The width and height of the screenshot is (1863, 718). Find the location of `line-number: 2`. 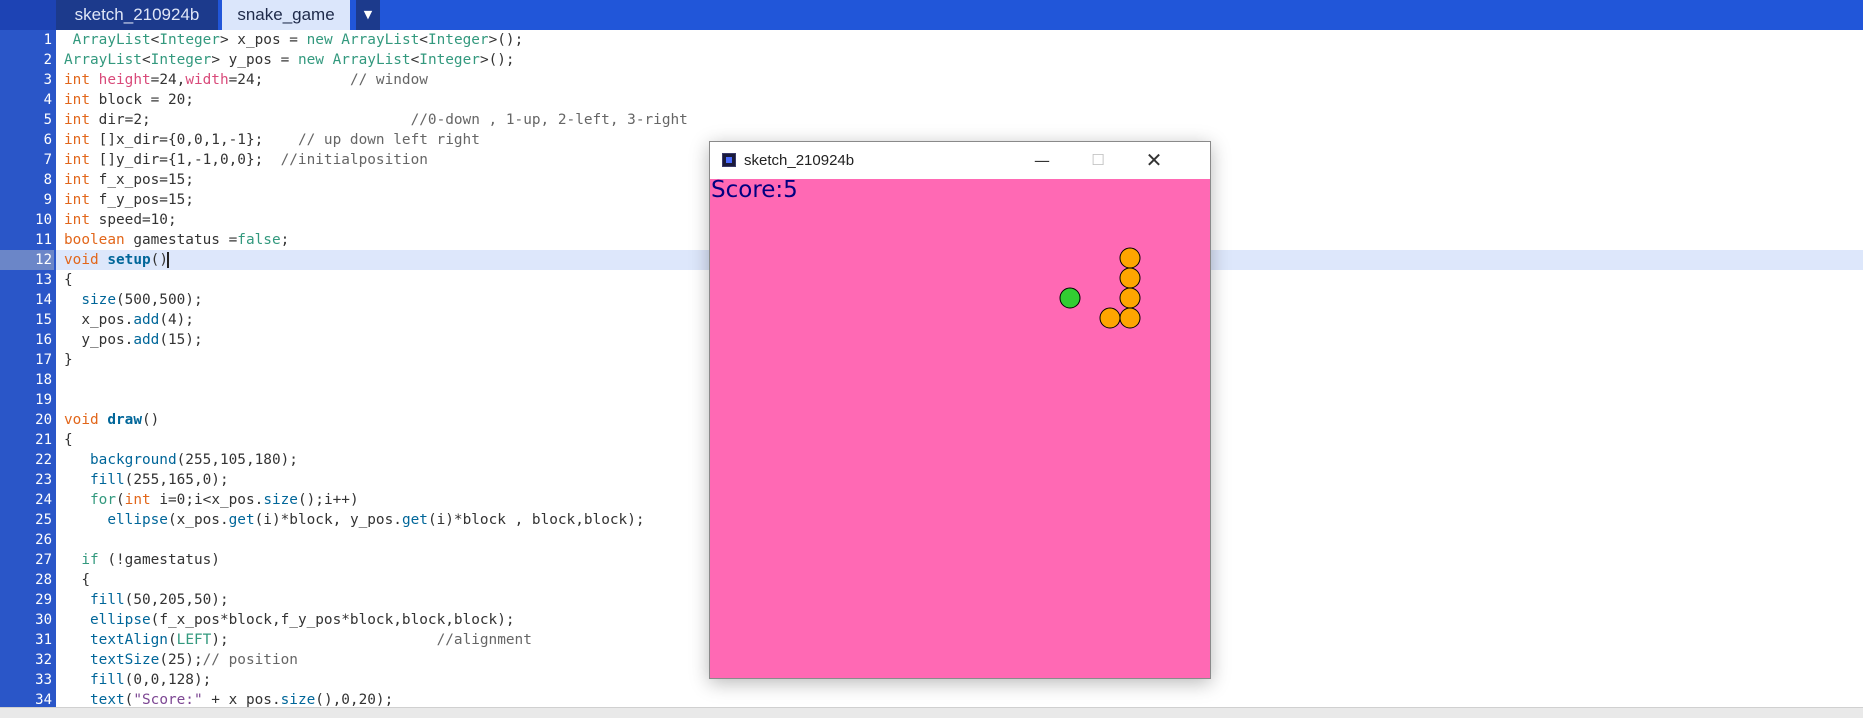

line-number: 2 is located at coordinates (47, 60).